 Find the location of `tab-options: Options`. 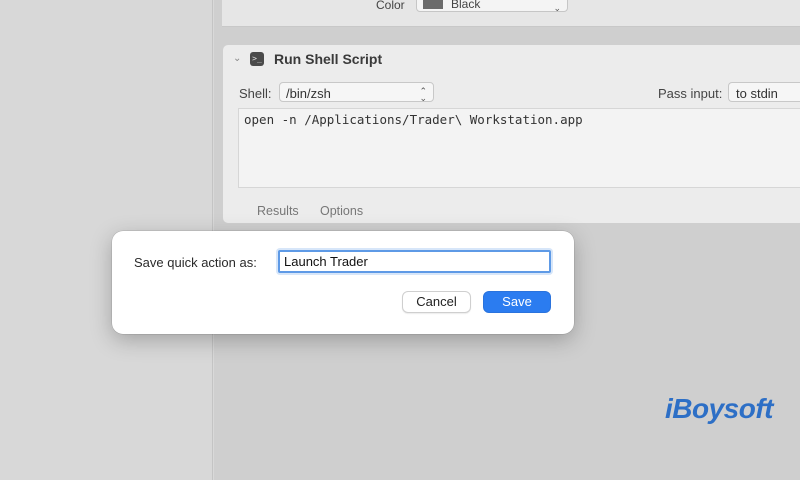

tab-options: Options is located at coordinates (341, 211).